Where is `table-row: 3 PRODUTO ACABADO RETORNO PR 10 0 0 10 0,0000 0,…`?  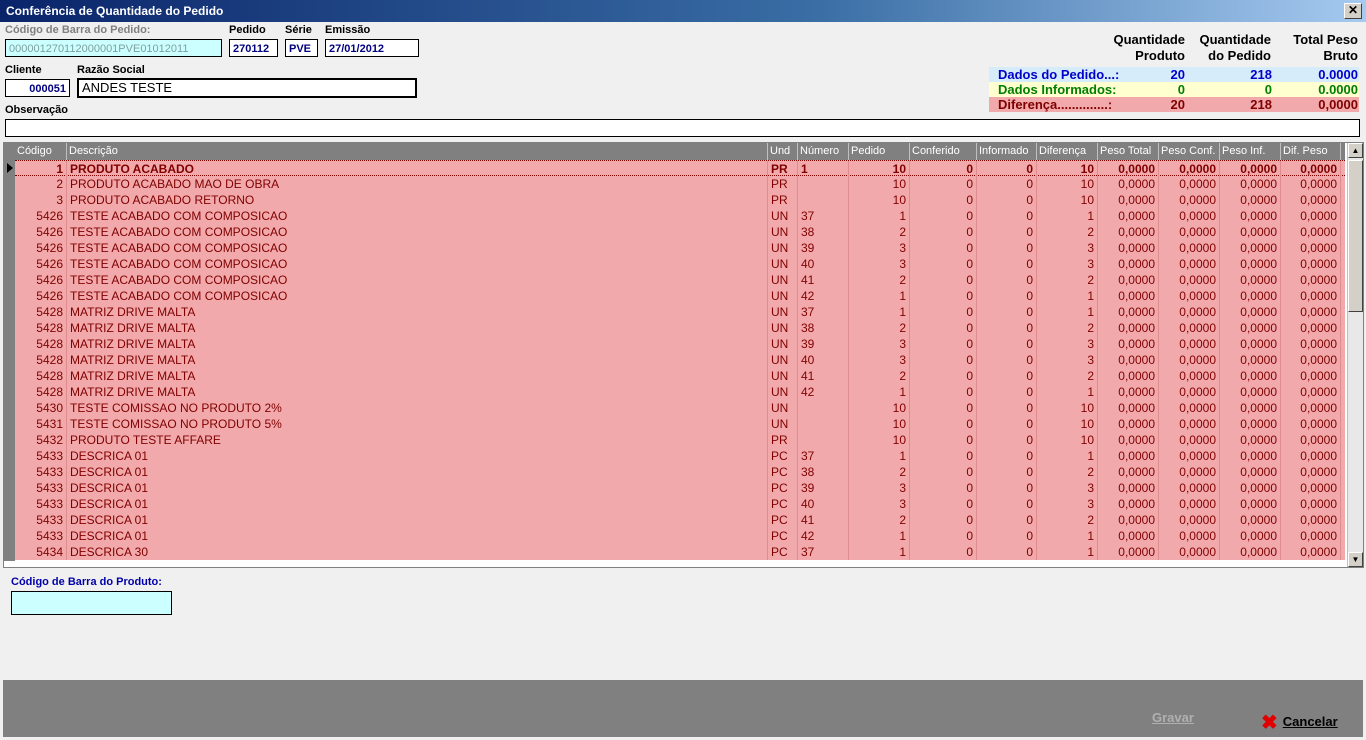 table-row: 3 PRODUTO ACABADO RETORNO PR 10 0 0 10 0,0000 0,… is located at coordinates (680, 200).